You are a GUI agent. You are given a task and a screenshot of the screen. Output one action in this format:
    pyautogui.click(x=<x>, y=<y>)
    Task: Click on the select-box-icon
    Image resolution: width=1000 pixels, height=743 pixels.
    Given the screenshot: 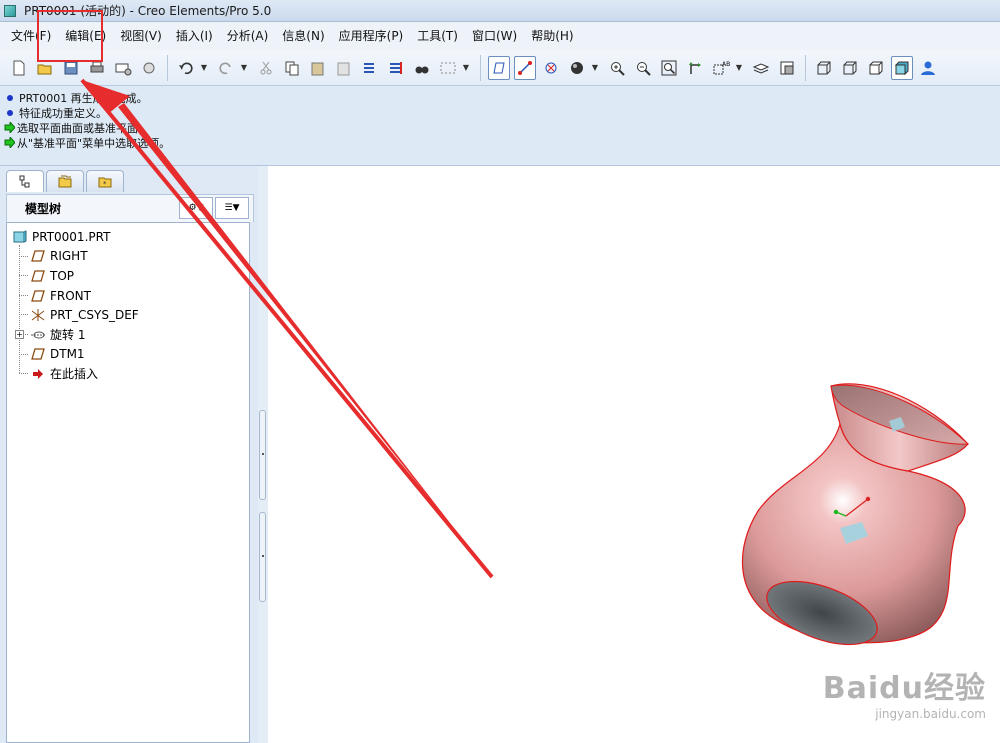 What is the action you would take?
    pyautogui.click(x=448, y=67)
    